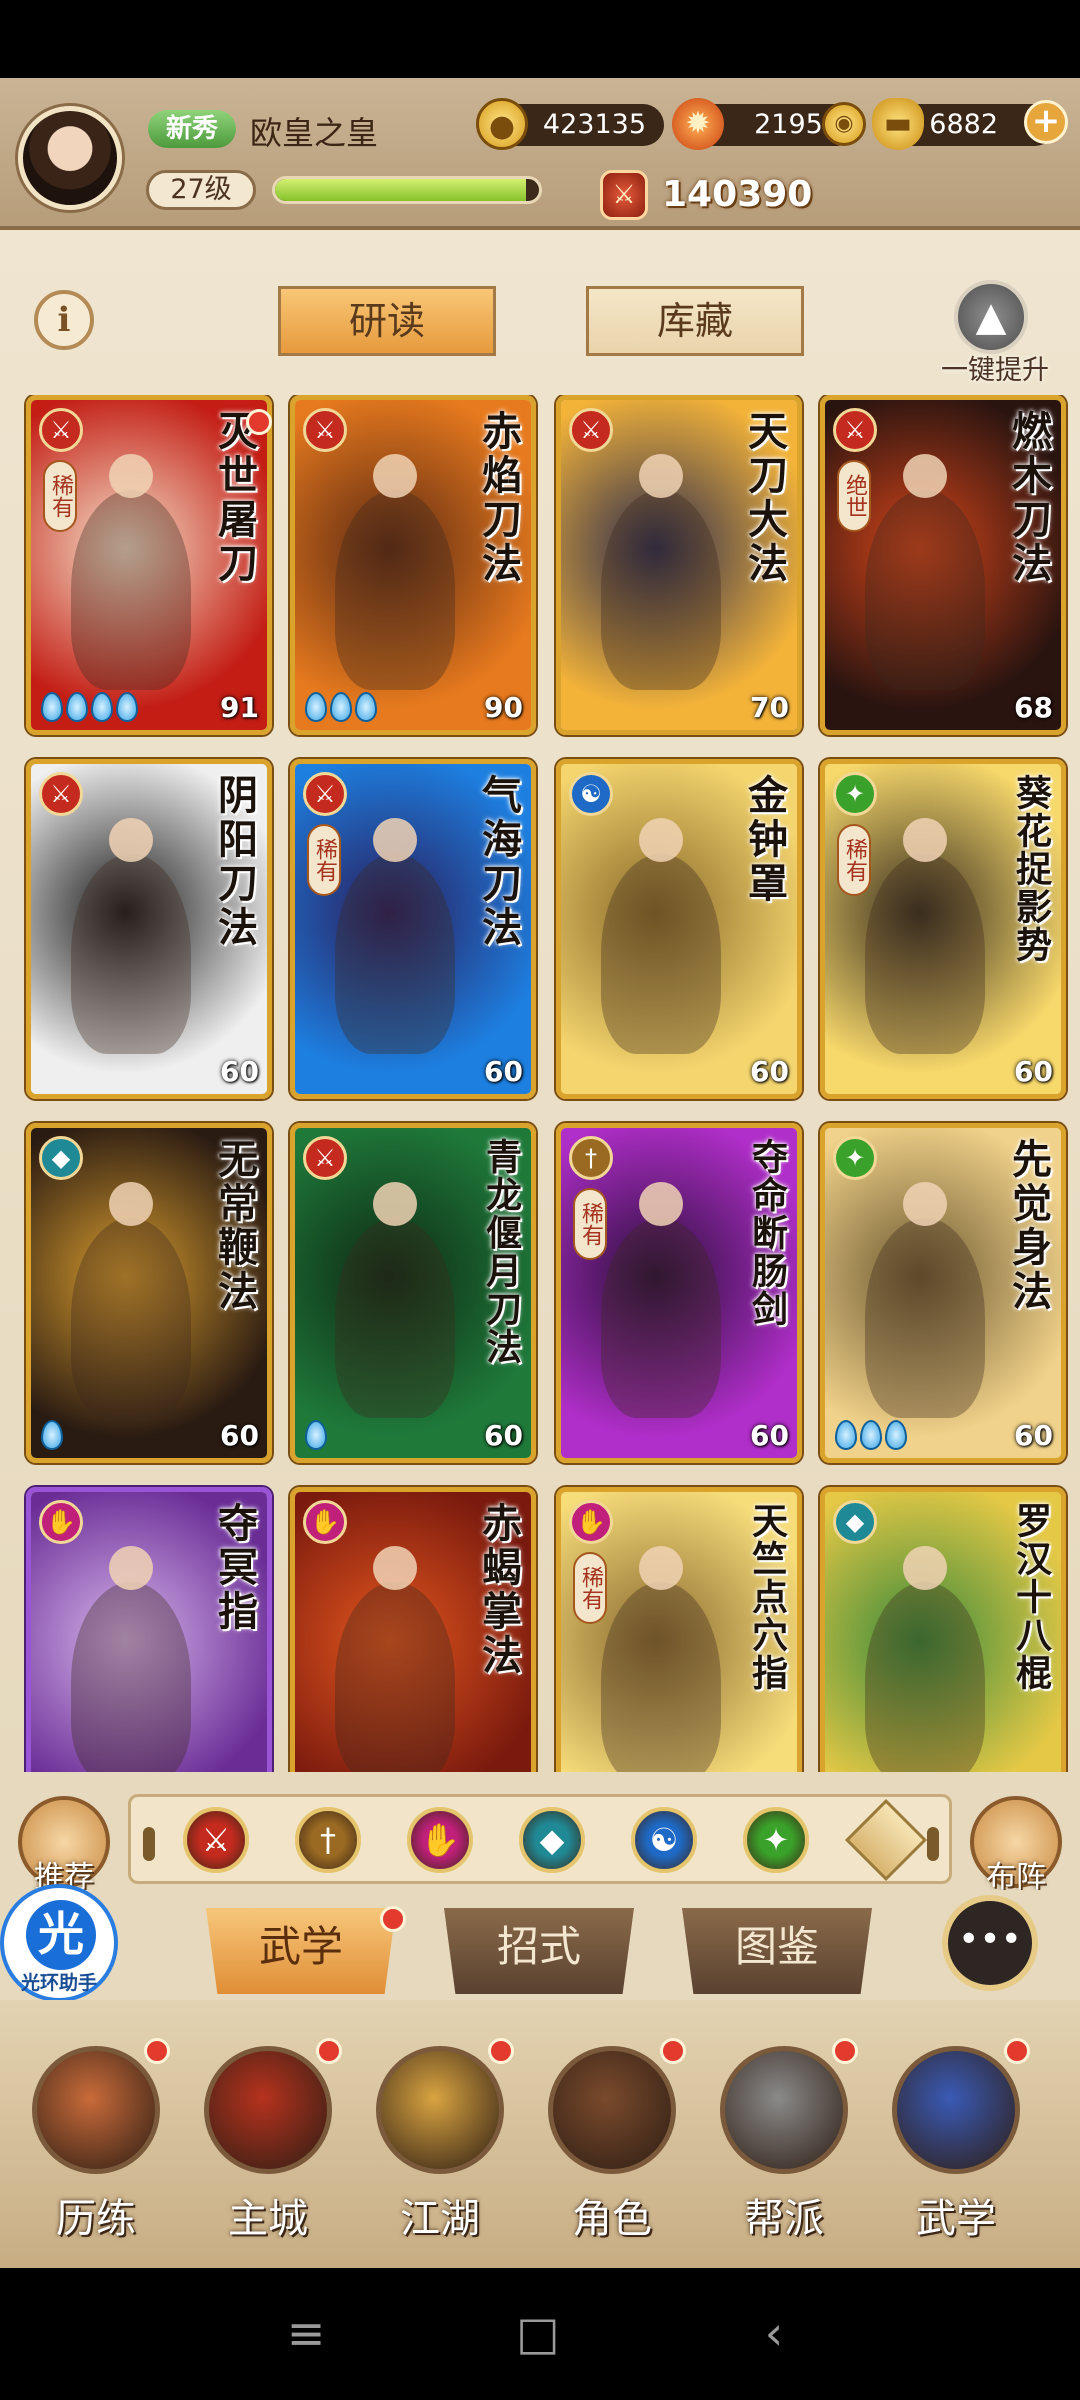 This screenshot has width=1080, height=2400. What do you see at coordinates (503, 707) in the screenshot?
I see `skill-level: 90` at bounding box center [503, 707].